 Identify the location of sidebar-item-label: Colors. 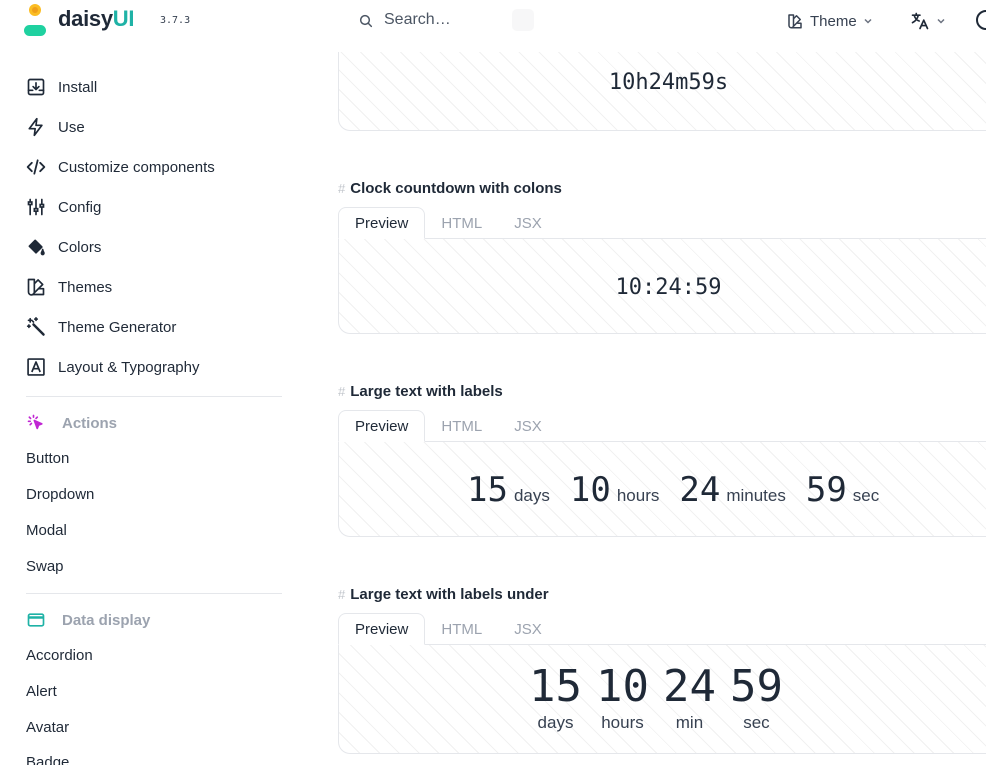
(80, 247).